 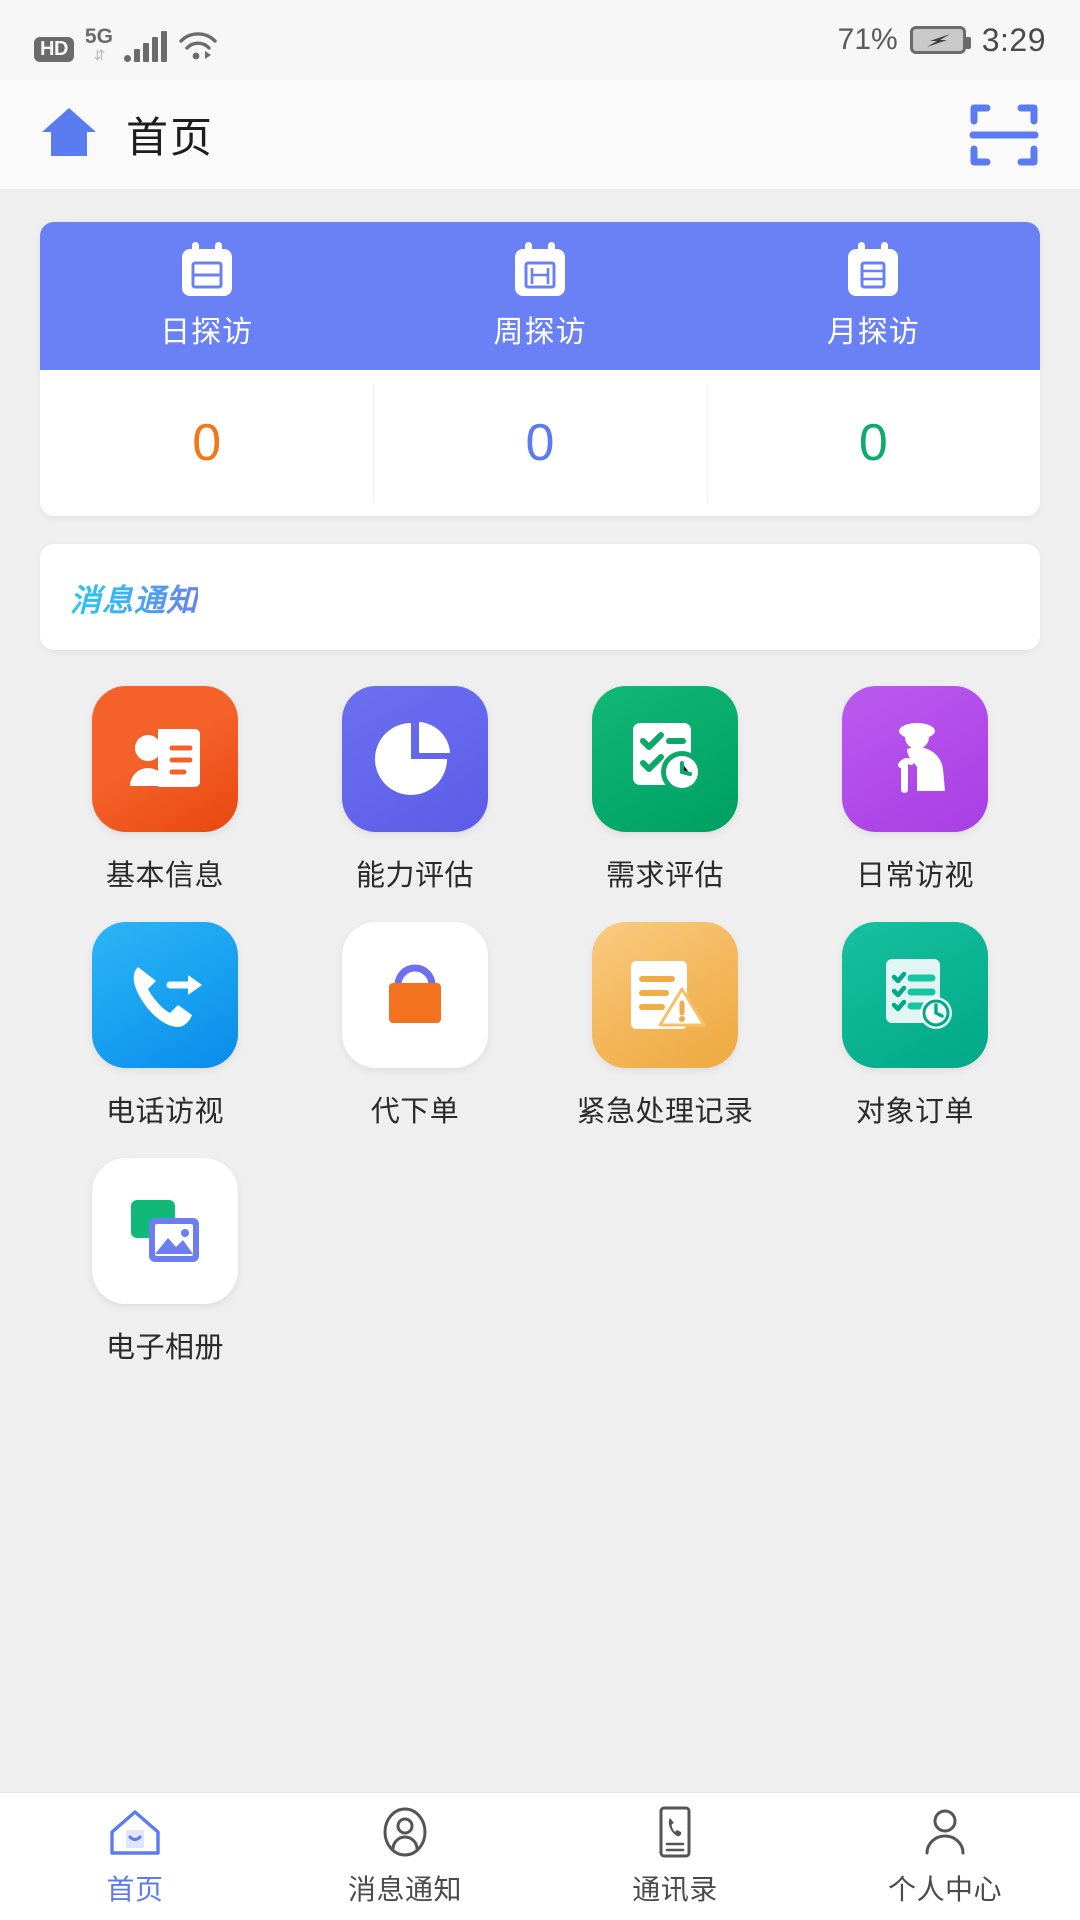 I want to click on tab-label: 首页, so click(x=135, y=1889).